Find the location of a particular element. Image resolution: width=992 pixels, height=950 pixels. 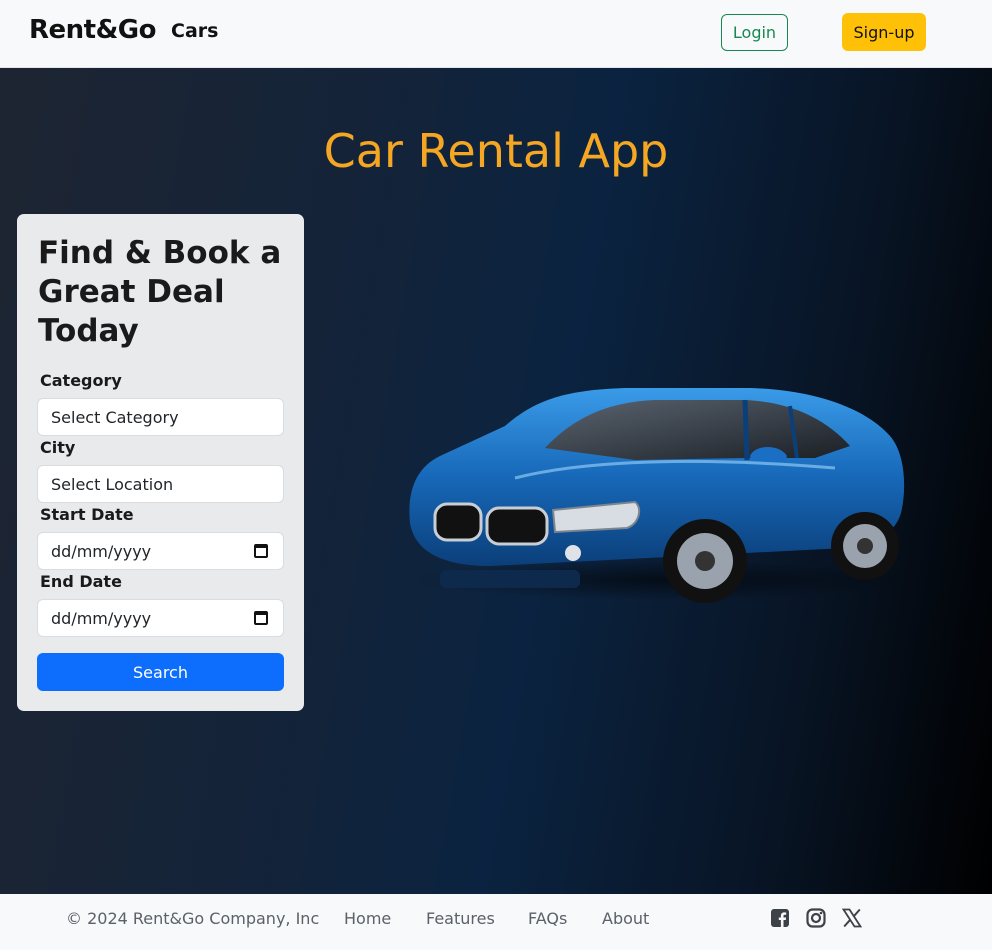

footer-link-about: About is located at coordinates (625, 918).